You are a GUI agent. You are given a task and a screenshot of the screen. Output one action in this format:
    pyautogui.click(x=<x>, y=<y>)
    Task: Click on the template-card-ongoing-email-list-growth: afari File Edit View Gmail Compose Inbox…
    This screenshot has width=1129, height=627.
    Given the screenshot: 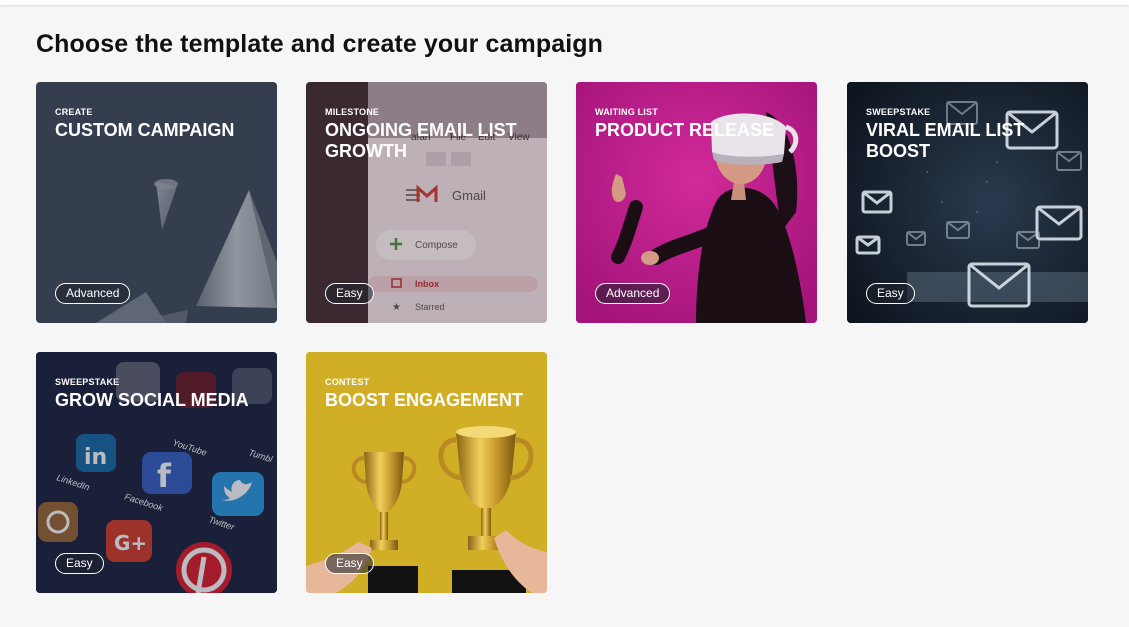 What is the action you would take?
    pyautogui.click(x=426, y=202)
    